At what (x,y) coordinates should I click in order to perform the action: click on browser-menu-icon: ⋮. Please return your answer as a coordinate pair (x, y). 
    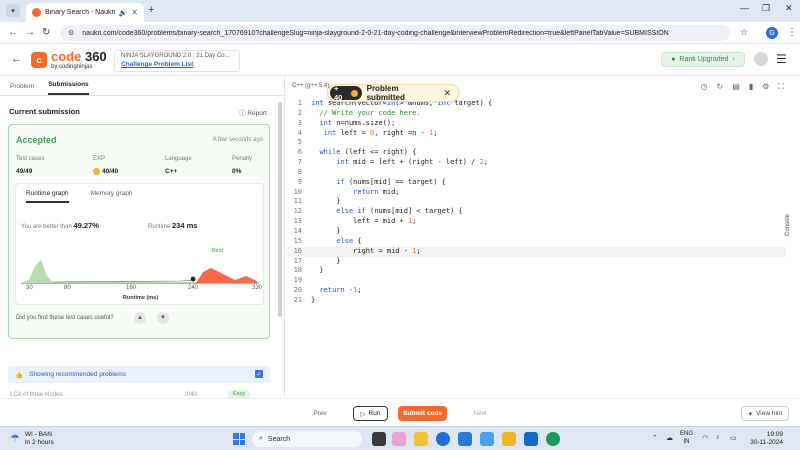
    Looking at the image, I should click on (792, 32).